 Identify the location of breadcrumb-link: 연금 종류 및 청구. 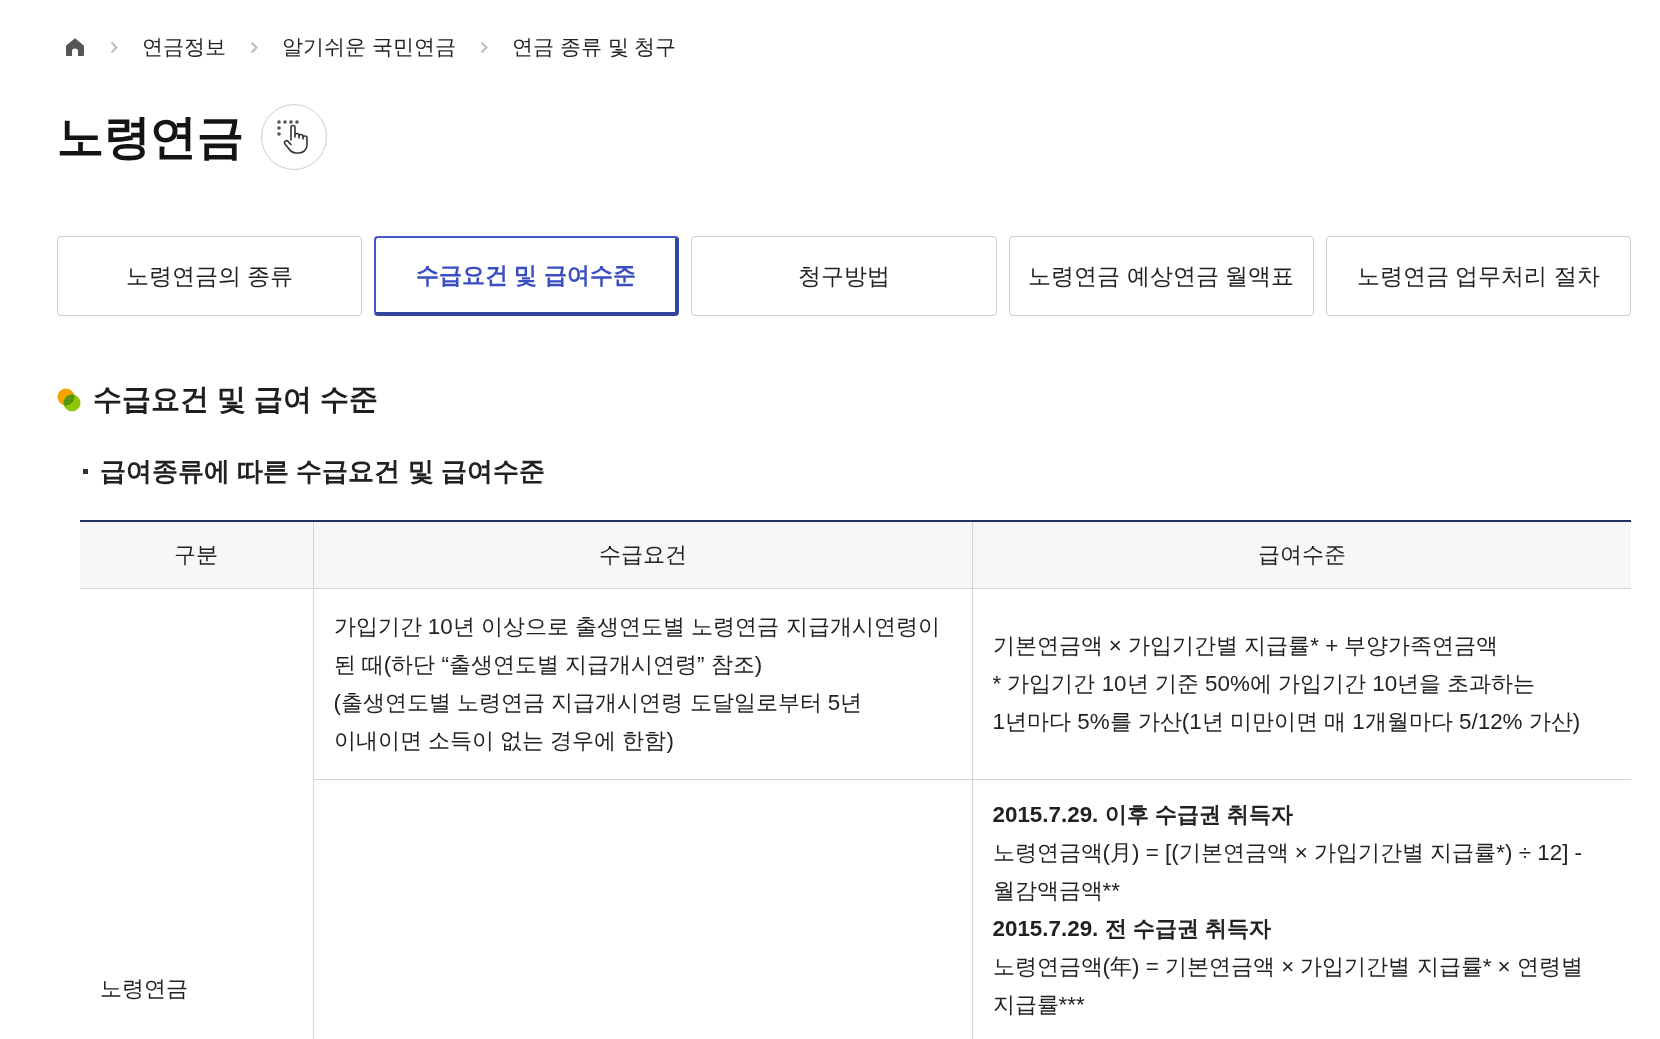
(594, 47).